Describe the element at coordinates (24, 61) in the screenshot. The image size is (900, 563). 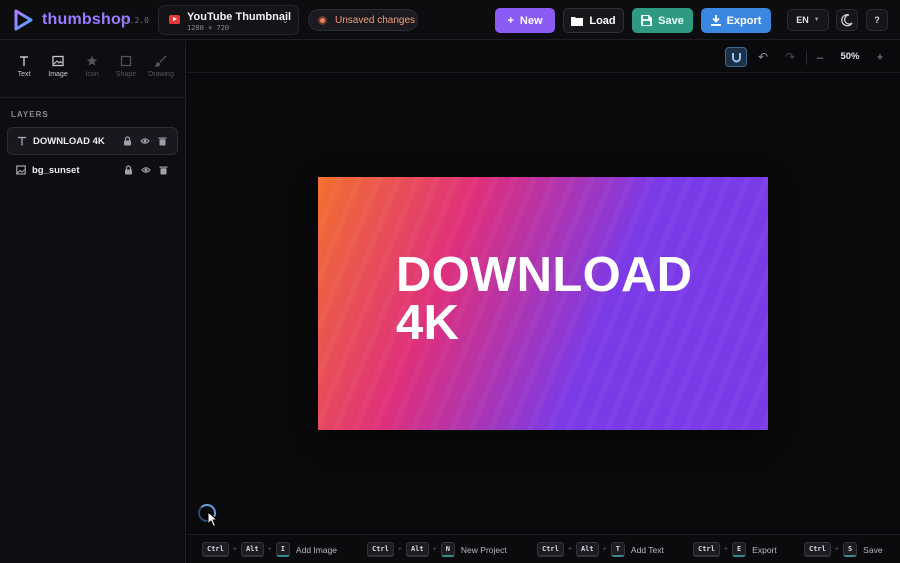
I see `text-icon` at that location.